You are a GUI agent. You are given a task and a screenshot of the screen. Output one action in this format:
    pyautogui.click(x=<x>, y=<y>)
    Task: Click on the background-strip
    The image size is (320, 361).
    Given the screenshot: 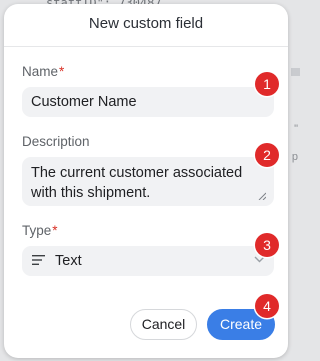 What is the action you would take?
    pyautogui.click(x=295, y=72)
    